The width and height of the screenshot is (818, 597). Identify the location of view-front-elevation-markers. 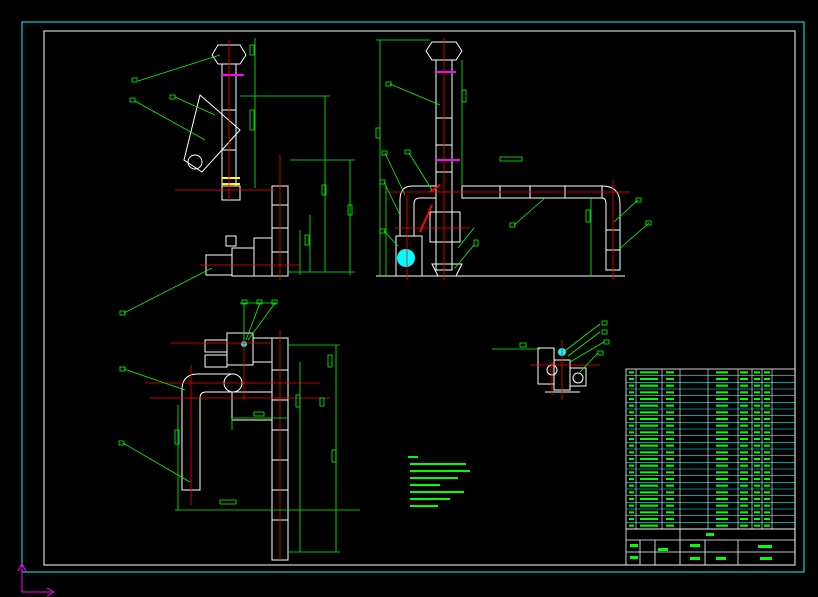
(439, 152).